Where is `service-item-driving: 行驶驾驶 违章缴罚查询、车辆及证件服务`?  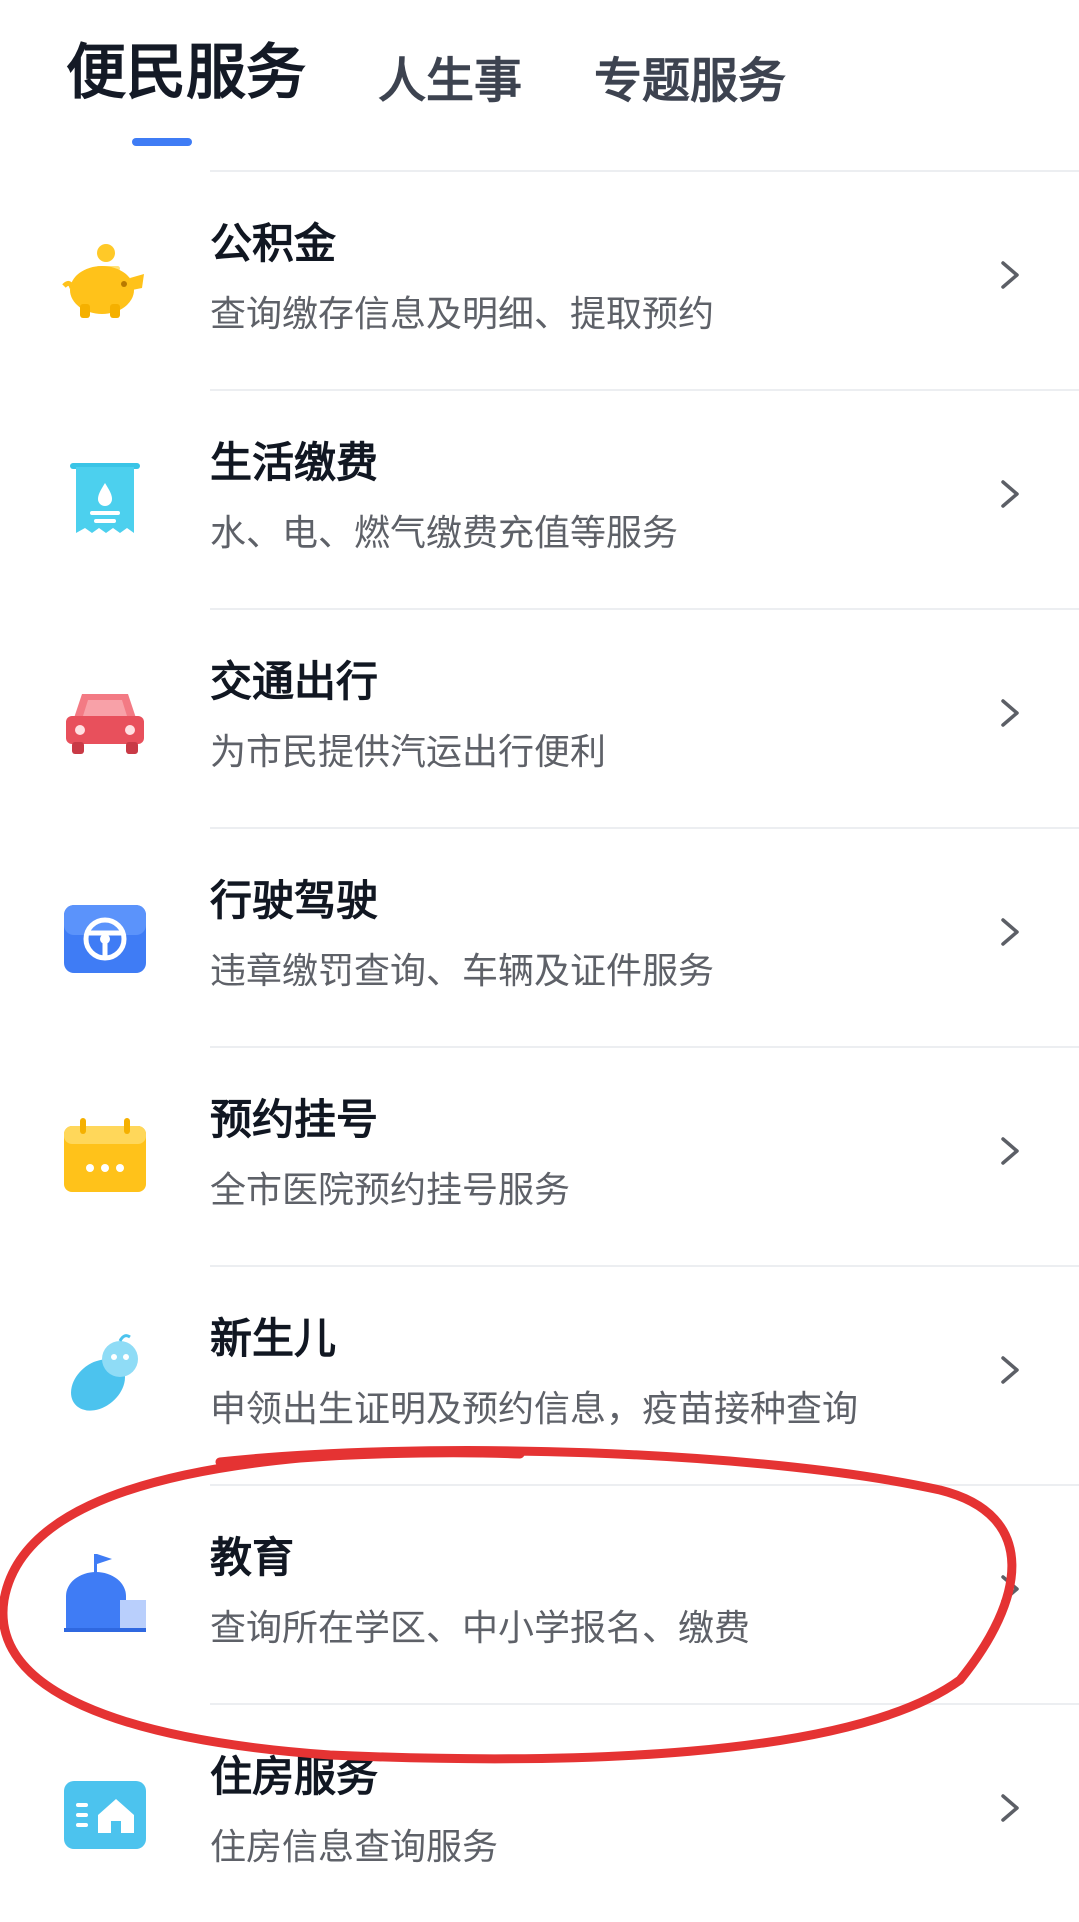
service-item-driving: 行驶驾驶 违章缴罚查询、车辆及证件服务 is located at coordinates (539, 936).